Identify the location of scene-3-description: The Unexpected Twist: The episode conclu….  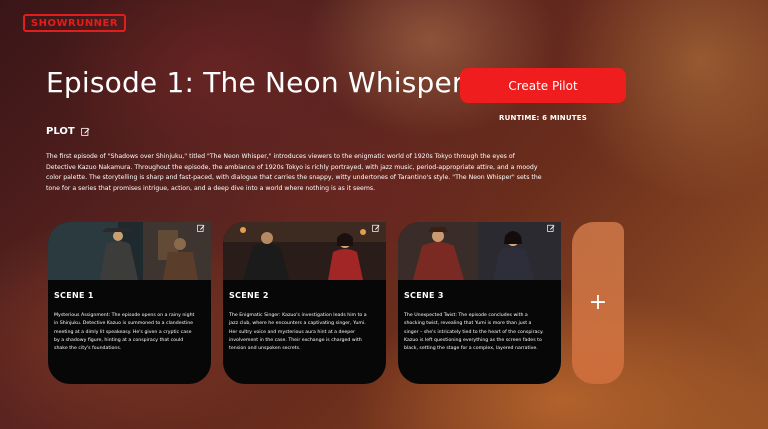
(474, 332).